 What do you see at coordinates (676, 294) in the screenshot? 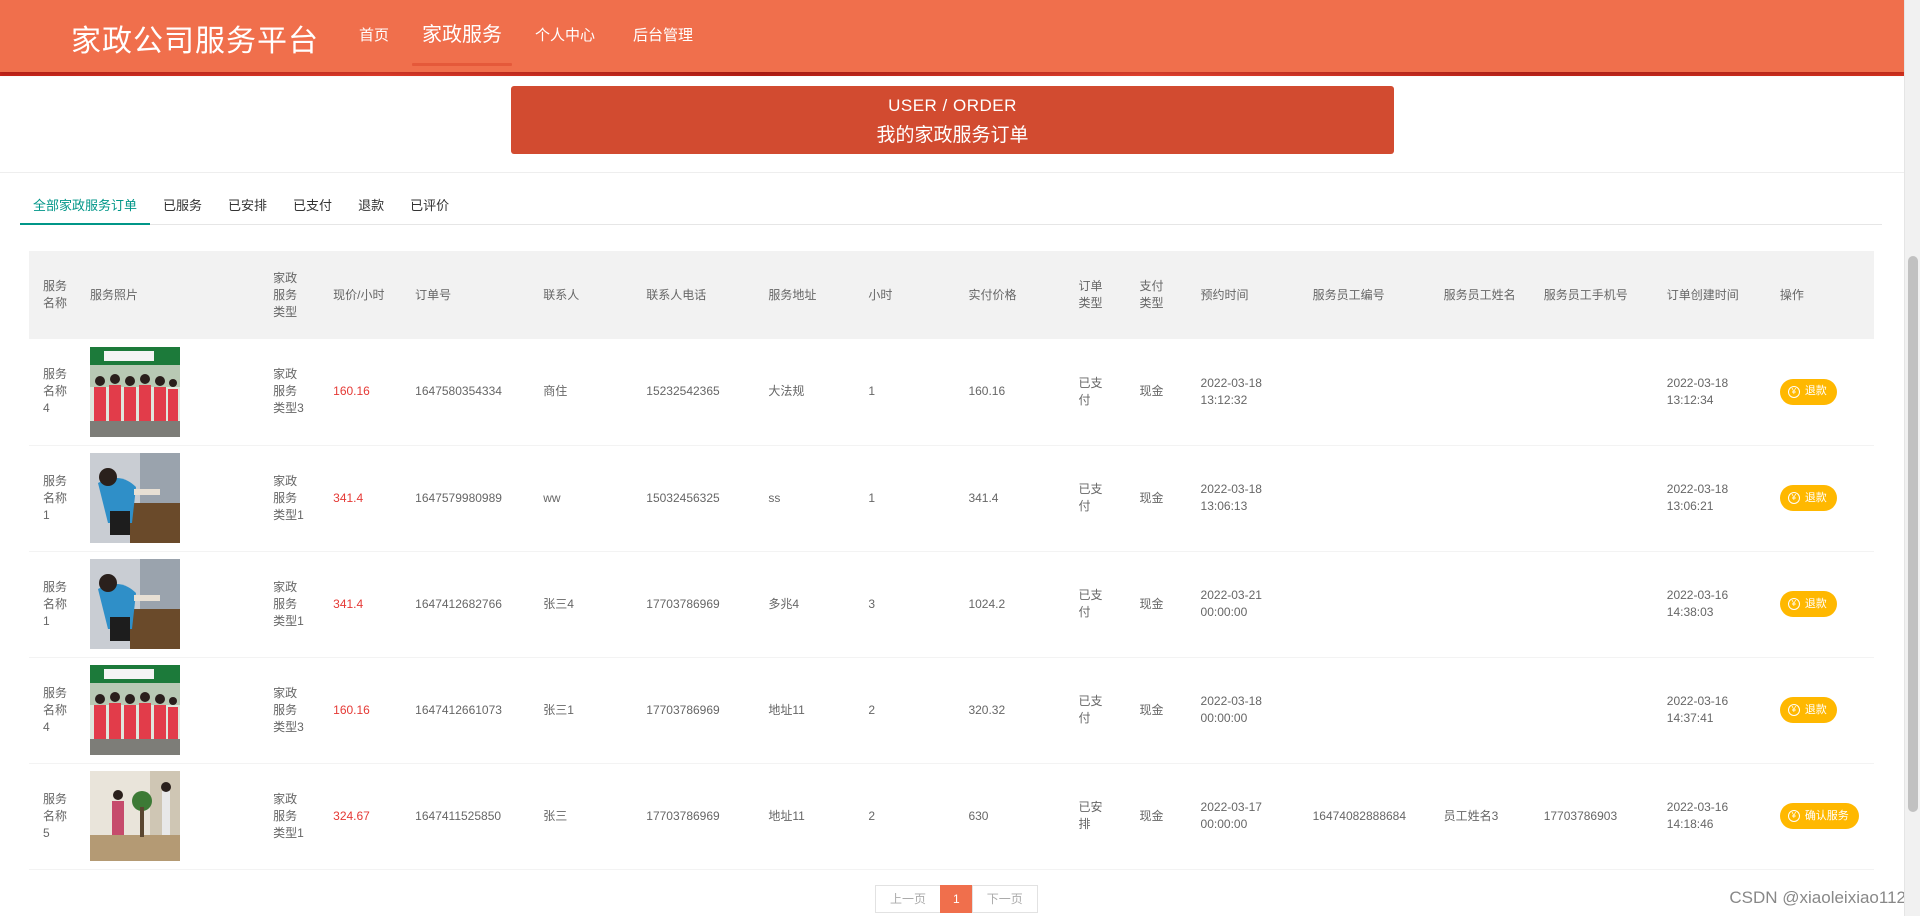
I see `th-contact-phone: 联系人电话` at bounding box center [676, 294].